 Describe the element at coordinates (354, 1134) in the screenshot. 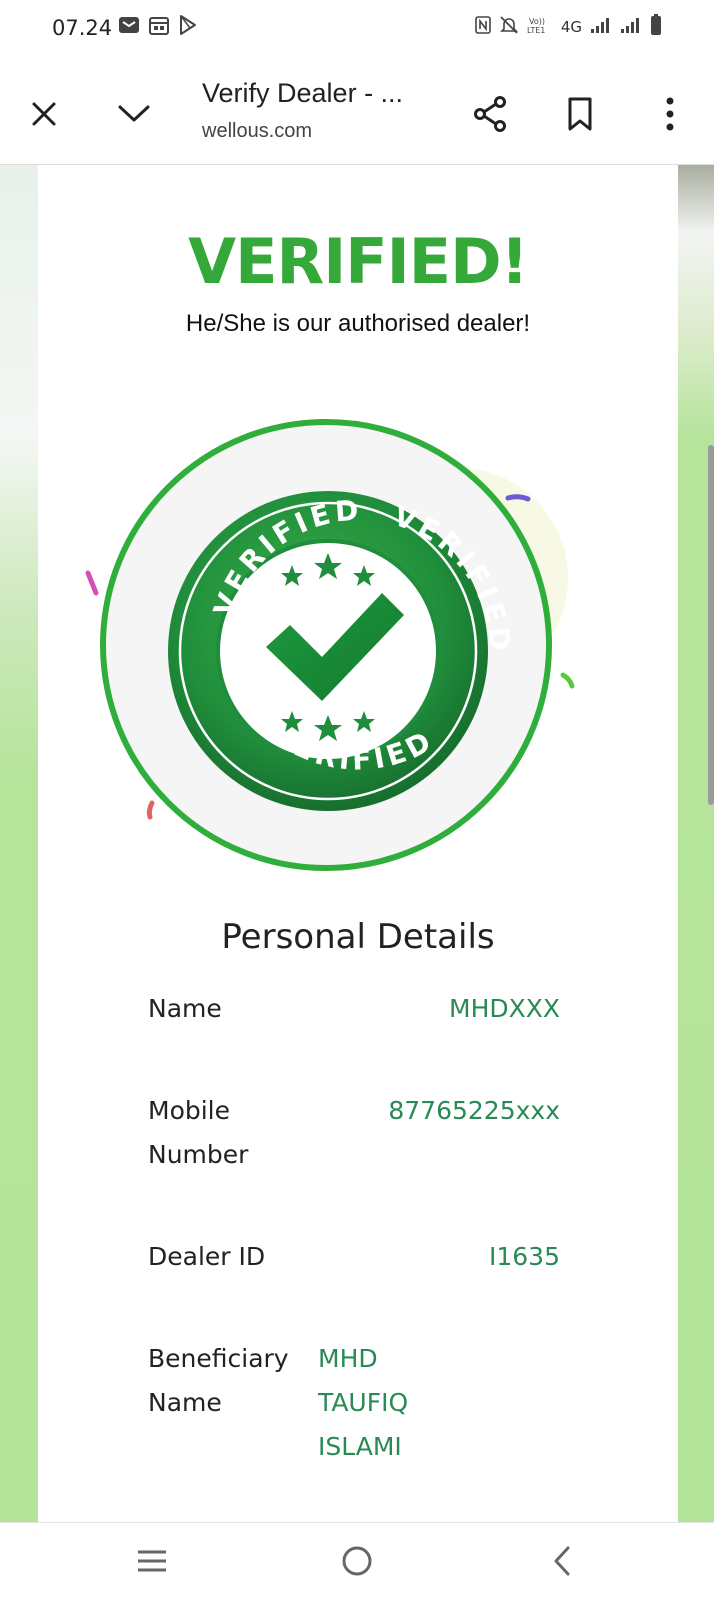

I see `detail-row-mobile: Mobile Number 87765225xxx` at that location.